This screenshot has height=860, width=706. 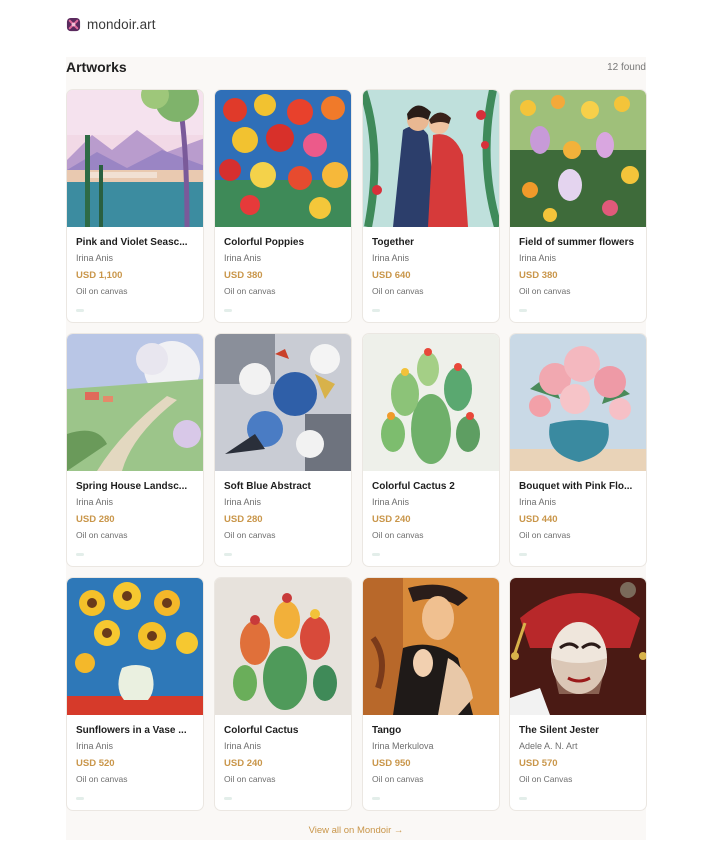 What do you see at coordinates (99, 275) in the screenshot?
I see `artwork-price: USD 1,100` at bounding box center [99, 275].